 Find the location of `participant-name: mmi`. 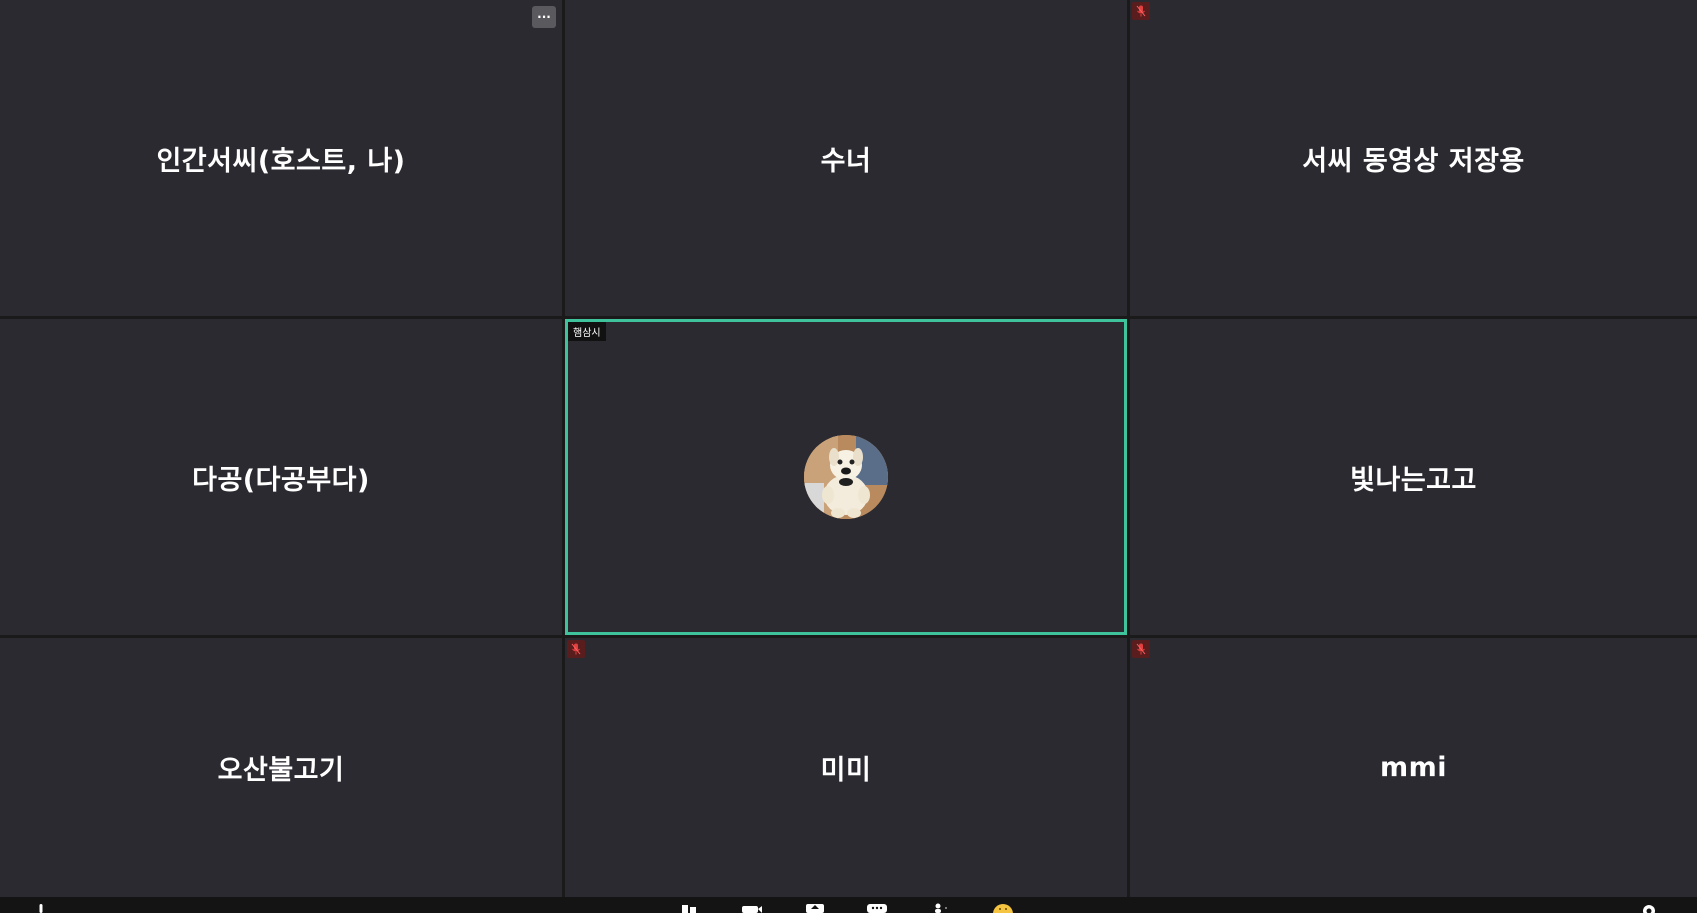

participant-name: mmi is located at coordinates (1413, 767).